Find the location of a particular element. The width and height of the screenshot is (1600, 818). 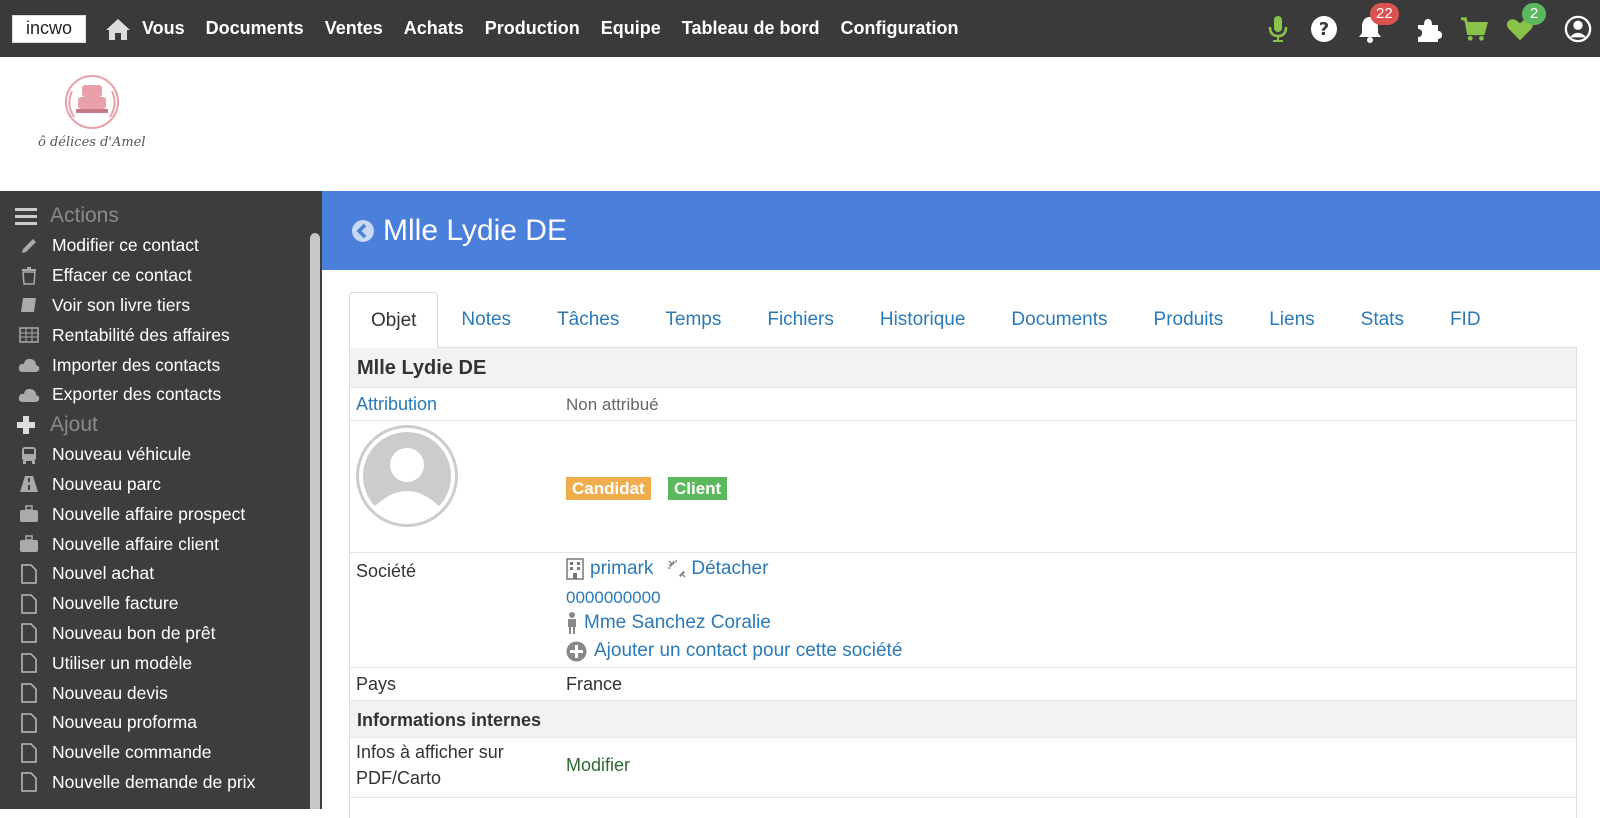

back-arrow-icon is located at coordinates (363, 231).